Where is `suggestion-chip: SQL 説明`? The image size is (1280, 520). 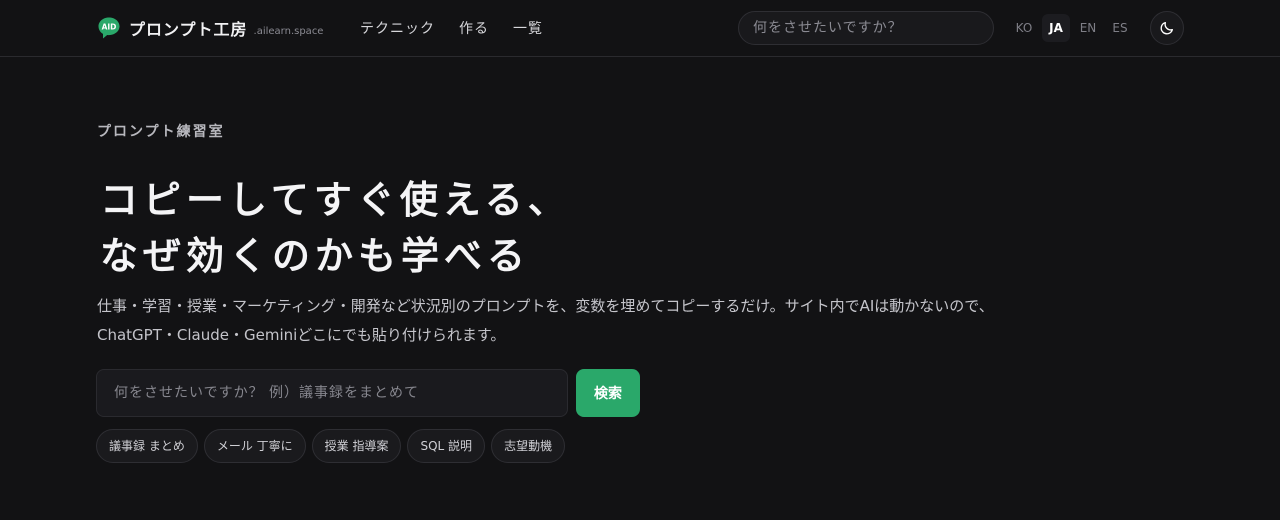 suggestion-chip: SQL 説明 is located at coordinates (446, 446).